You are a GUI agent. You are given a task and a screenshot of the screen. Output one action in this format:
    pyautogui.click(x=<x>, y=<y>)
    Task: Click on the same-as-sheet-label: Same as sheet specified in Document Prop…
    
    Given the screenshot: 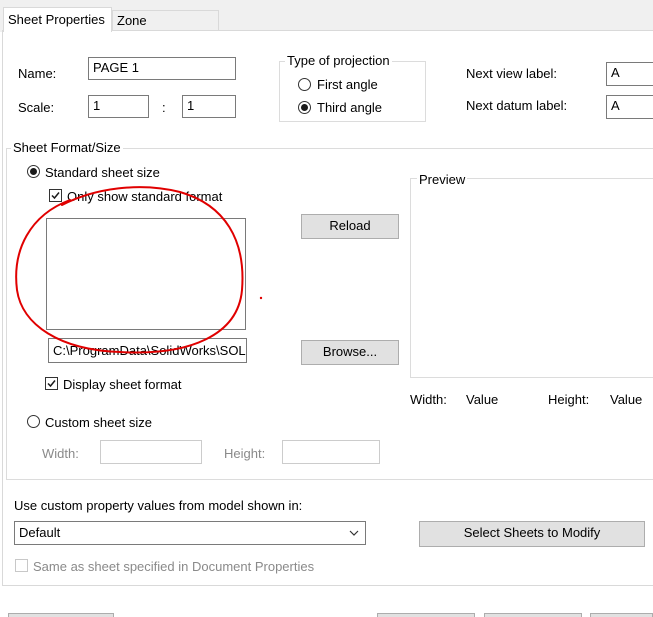 What is the action you would take?
    pyautogui.click(x=174, y=566)
    